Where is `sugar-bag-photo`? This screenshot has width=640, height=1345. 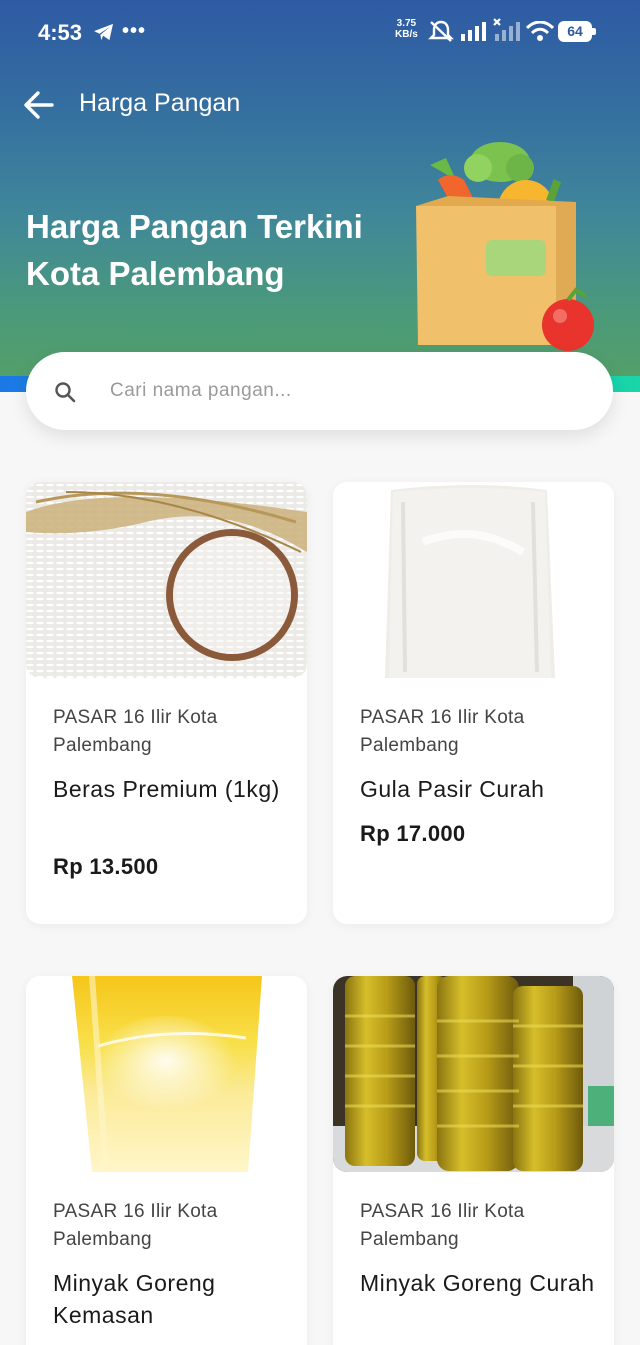 sugar-bag-photo is located at coordinates (473, 580).